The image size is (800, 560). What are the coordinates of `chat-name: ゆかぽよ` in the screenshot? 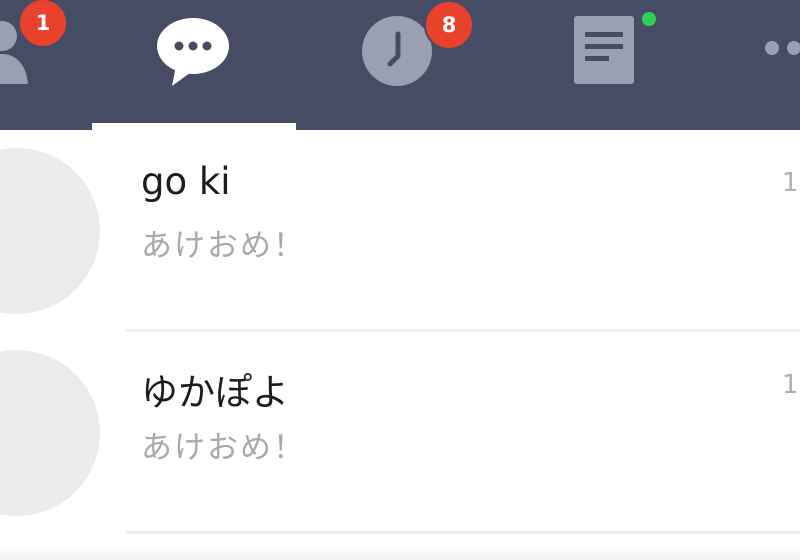 It's located at (215, 392).